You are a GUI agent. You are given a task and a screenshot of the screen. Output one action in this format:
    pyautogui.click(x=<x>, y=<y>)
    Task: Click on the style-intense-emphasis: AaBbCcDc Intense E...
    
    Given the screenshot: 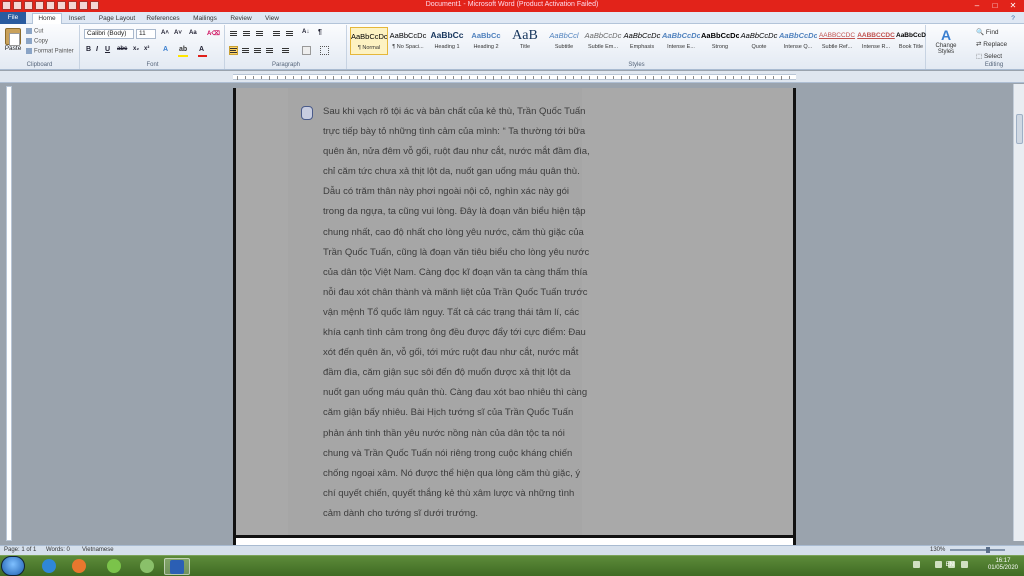 What is the action you would take?
    pyautogui.click(x=681, y=41)
    